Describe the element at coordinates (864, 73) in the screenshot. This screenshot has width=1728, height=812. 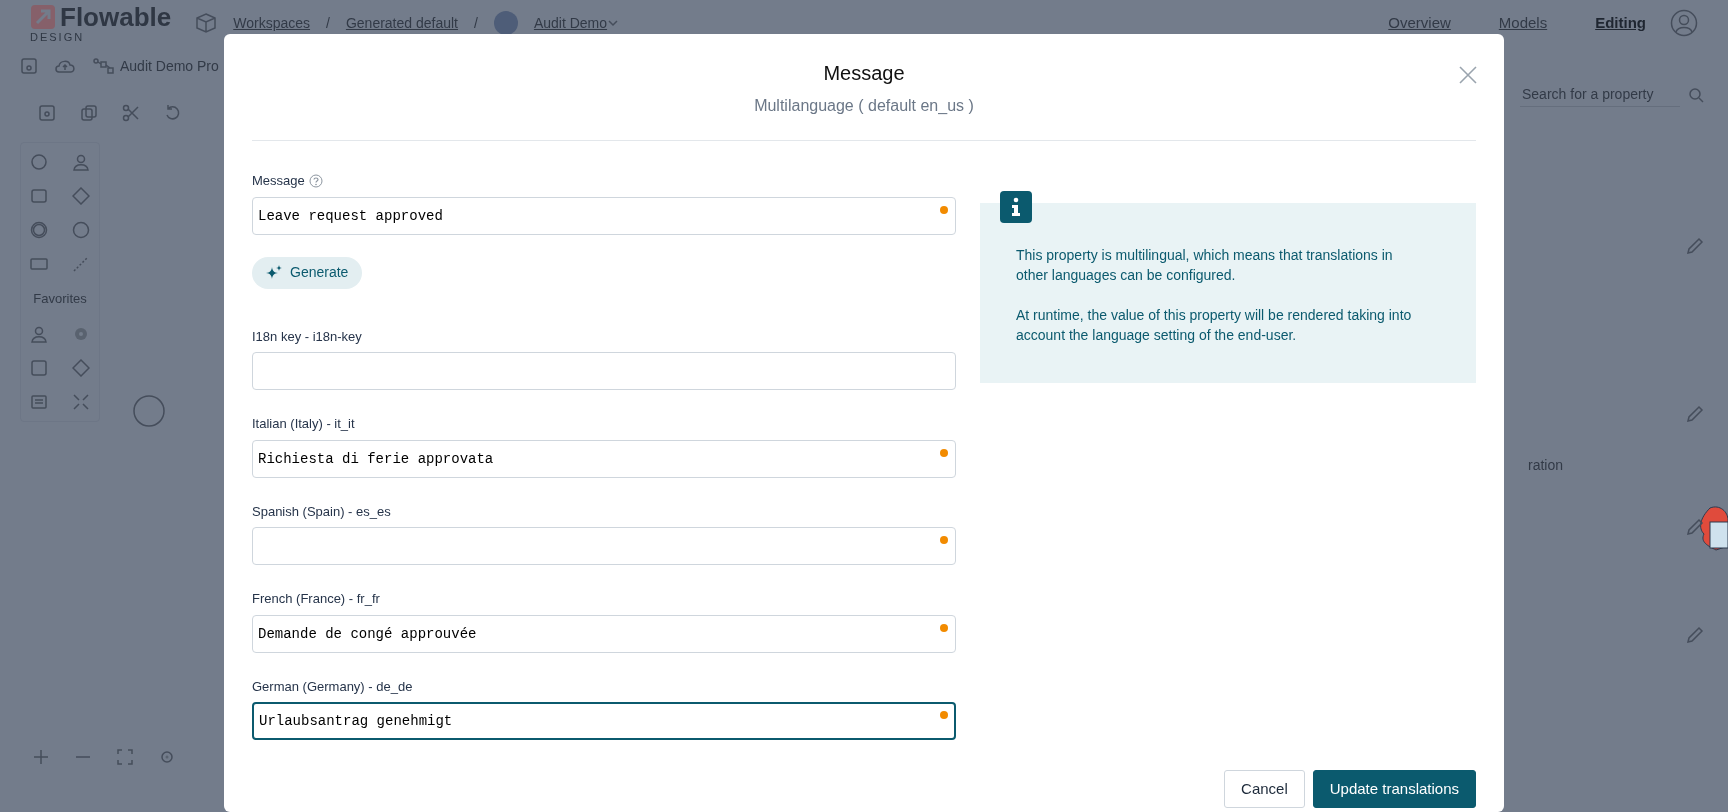
I see `dialog-title: Message` at that location.